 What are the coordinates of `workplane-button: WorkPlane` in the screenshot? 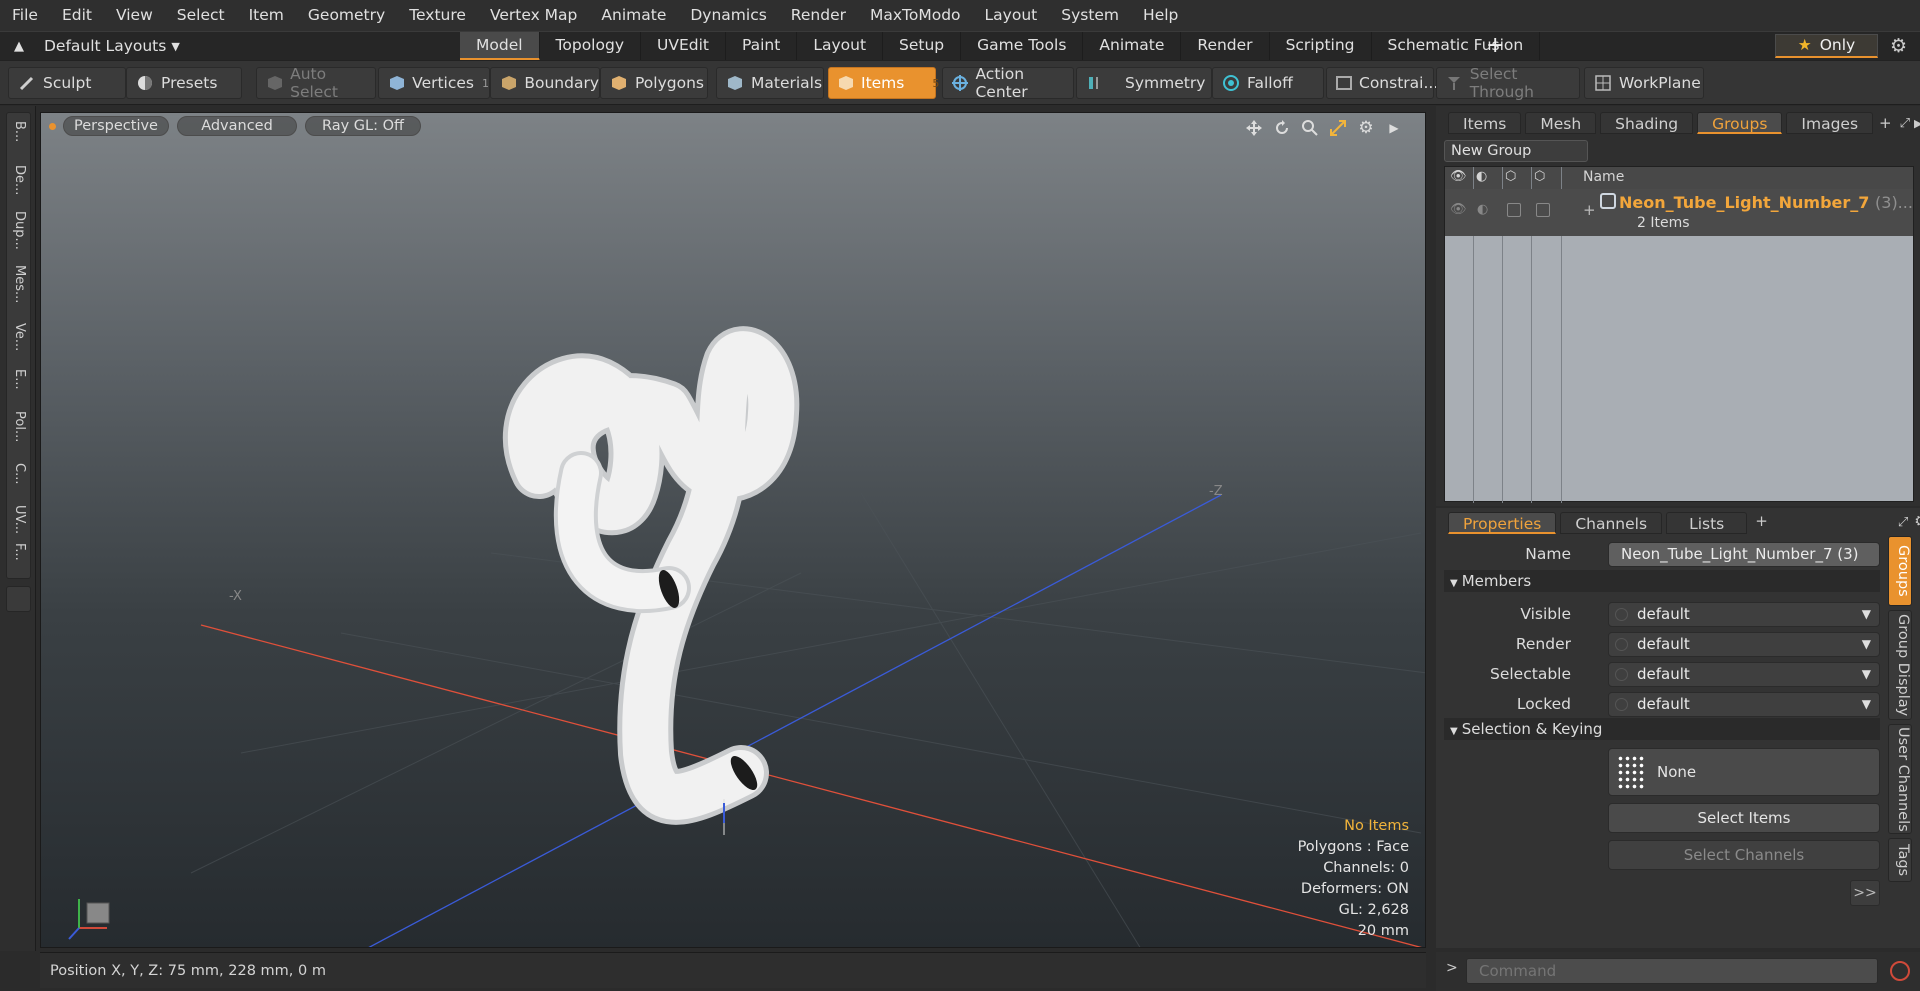 It's located at (1644, 83).